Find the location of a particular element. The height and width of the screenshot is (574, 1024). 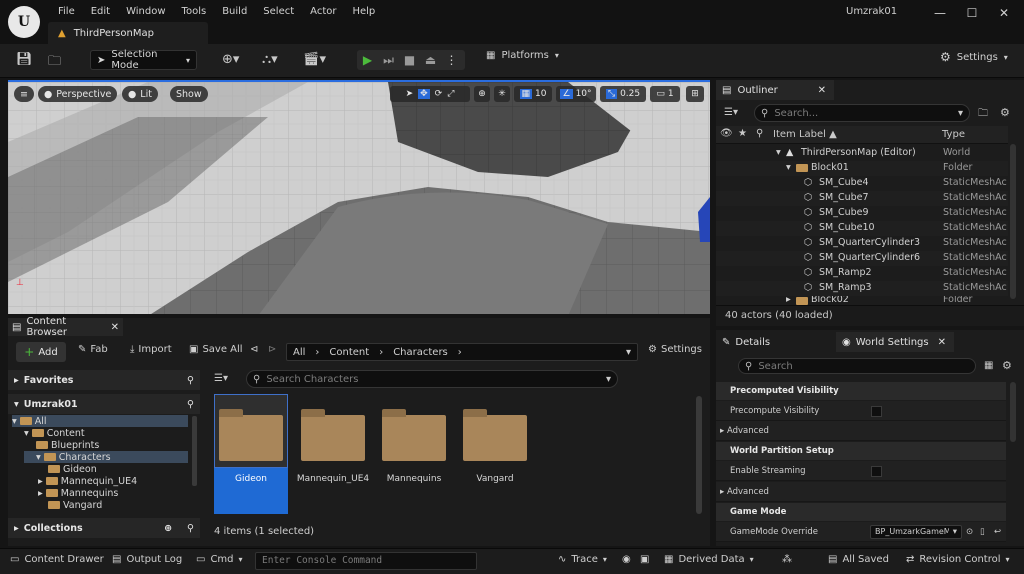

tree-item-all: ▾ All is located at coordinates (100, 421).